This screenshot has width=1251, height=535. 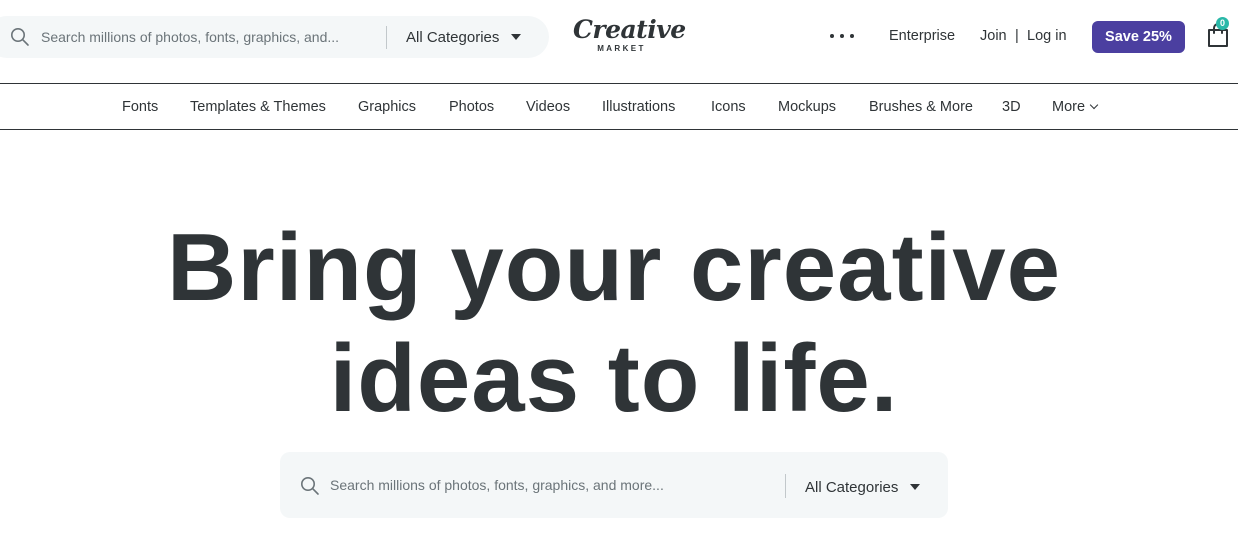 I want to click on hero-category-select: All Categories, so click(x=863, y=487).